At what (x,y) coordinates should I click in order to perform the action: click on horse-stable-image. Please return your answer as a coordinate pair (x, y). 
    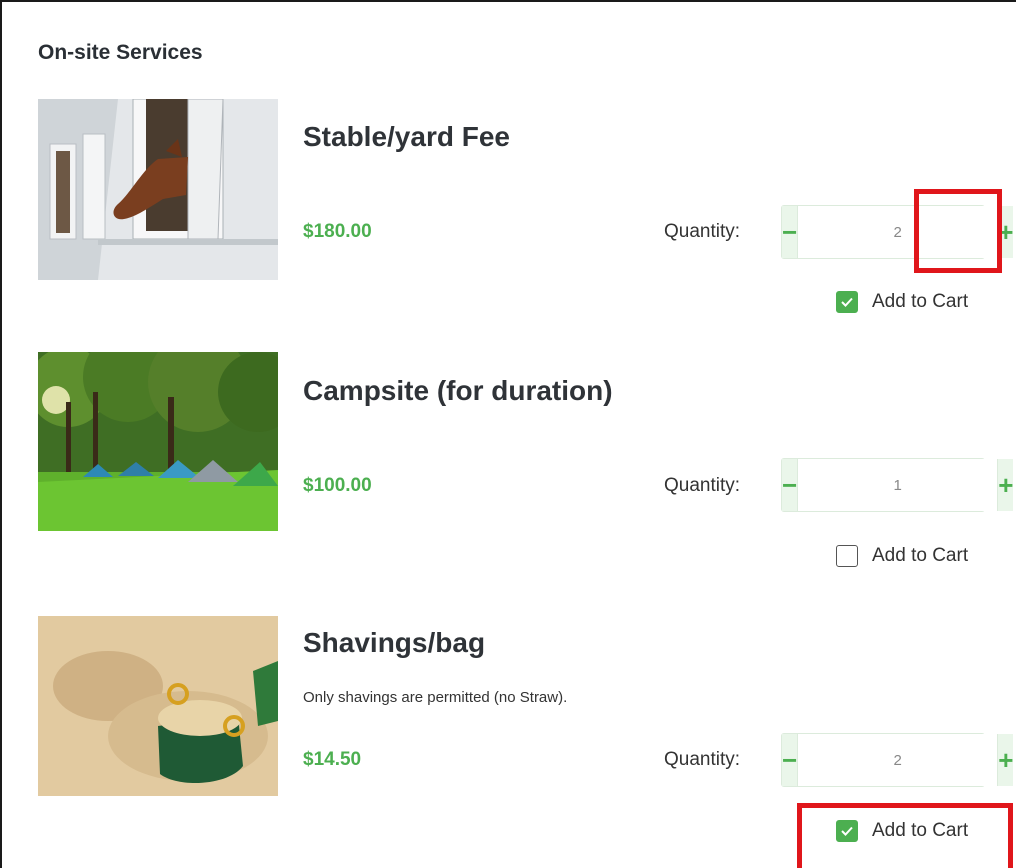
    Looking at the image, I should click on (158, 189).